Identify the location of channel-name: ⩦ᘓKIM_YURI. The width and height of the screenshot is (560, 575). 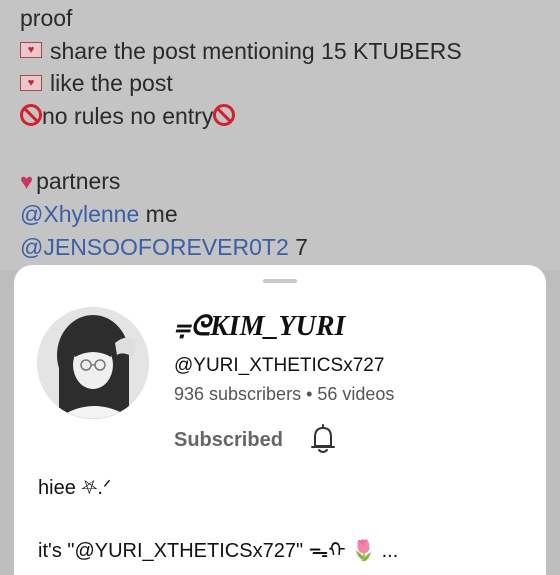
(260, 326).